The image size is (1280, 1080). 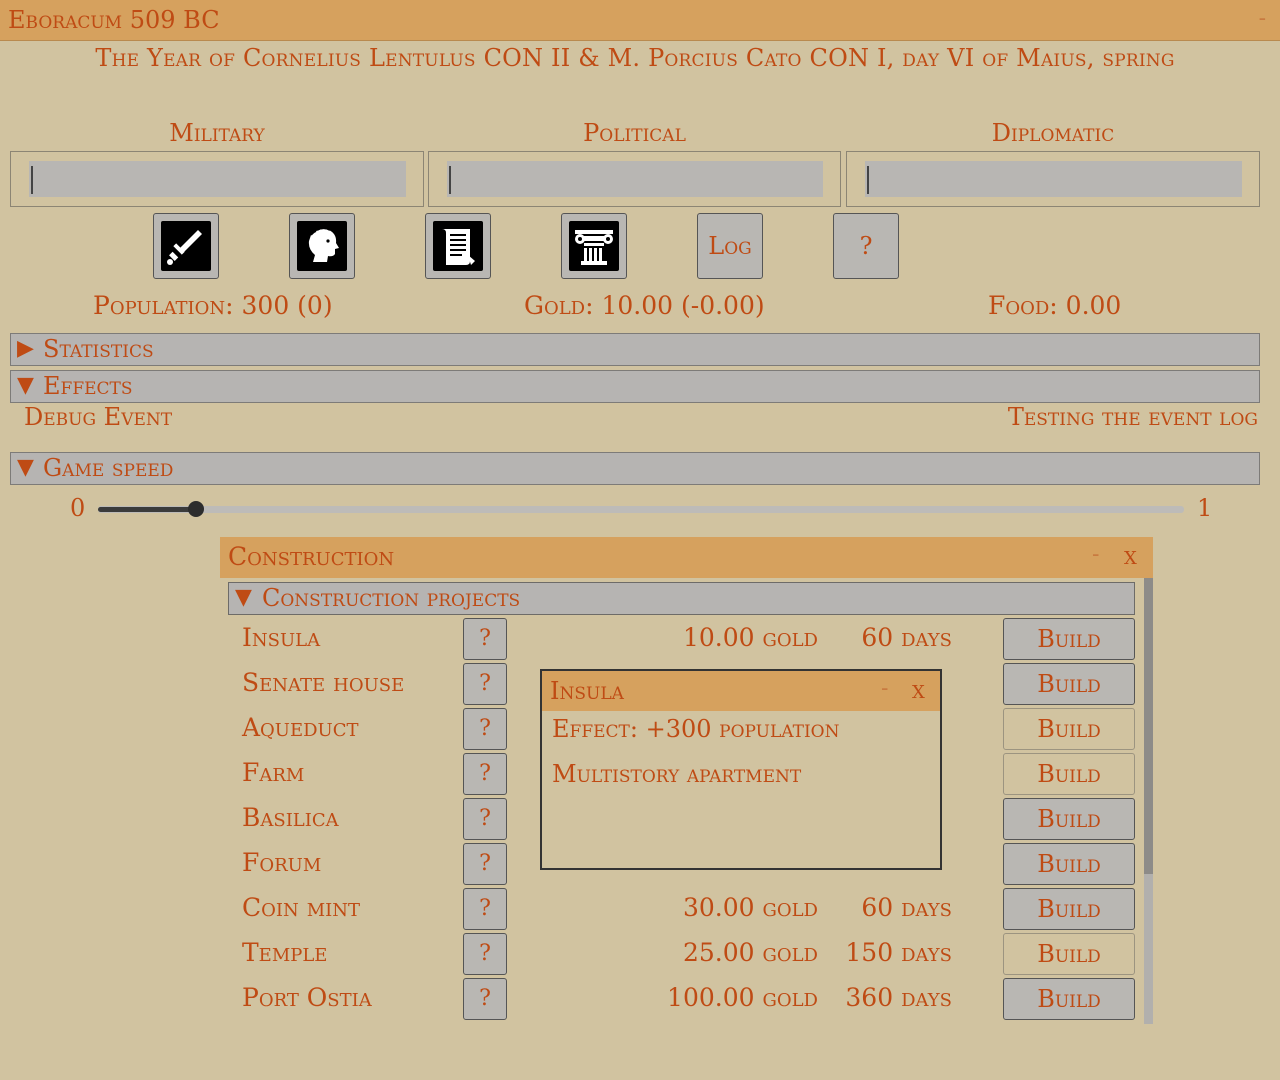 What do you see at coordinates (196, 509) in the screenshot?
I see `game-speed-slider-handle` at bounding box center [196, 509].